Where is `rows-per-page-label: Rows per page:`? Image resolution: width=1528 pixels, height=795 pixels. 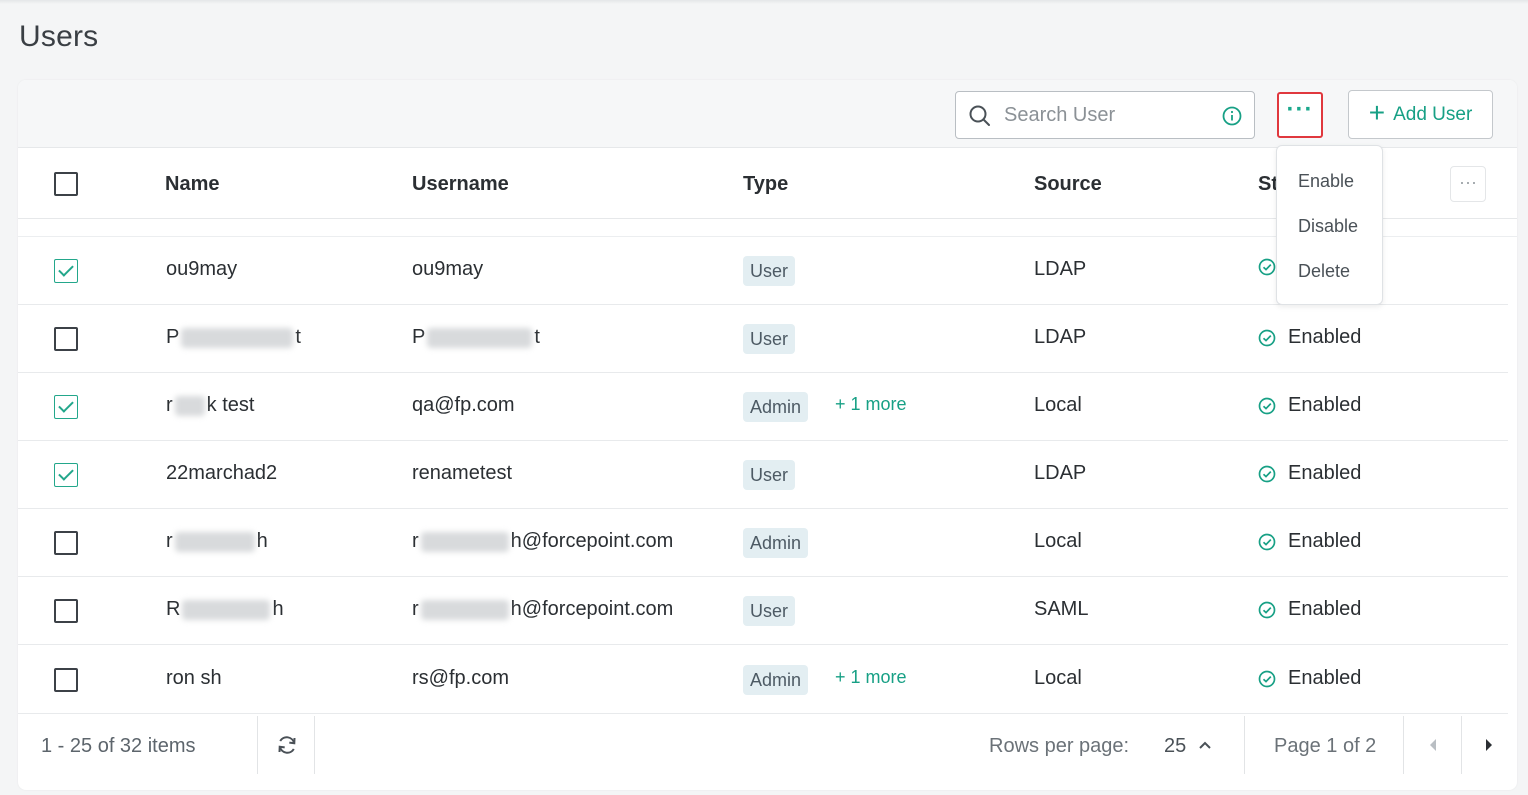
rows-per-page-label: Rows per page: is located at coordinates (1059, 746).